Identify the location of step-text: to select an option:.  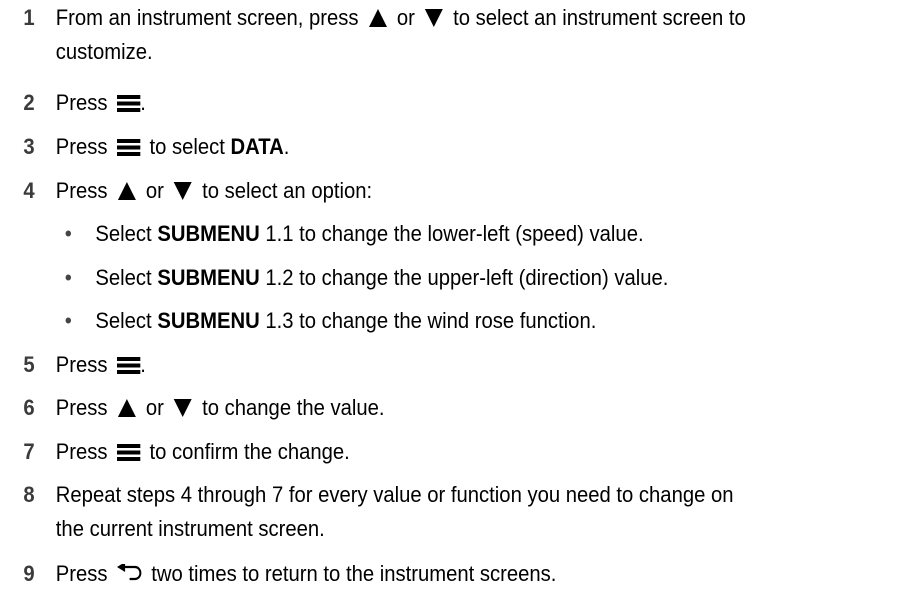
(287, 190).